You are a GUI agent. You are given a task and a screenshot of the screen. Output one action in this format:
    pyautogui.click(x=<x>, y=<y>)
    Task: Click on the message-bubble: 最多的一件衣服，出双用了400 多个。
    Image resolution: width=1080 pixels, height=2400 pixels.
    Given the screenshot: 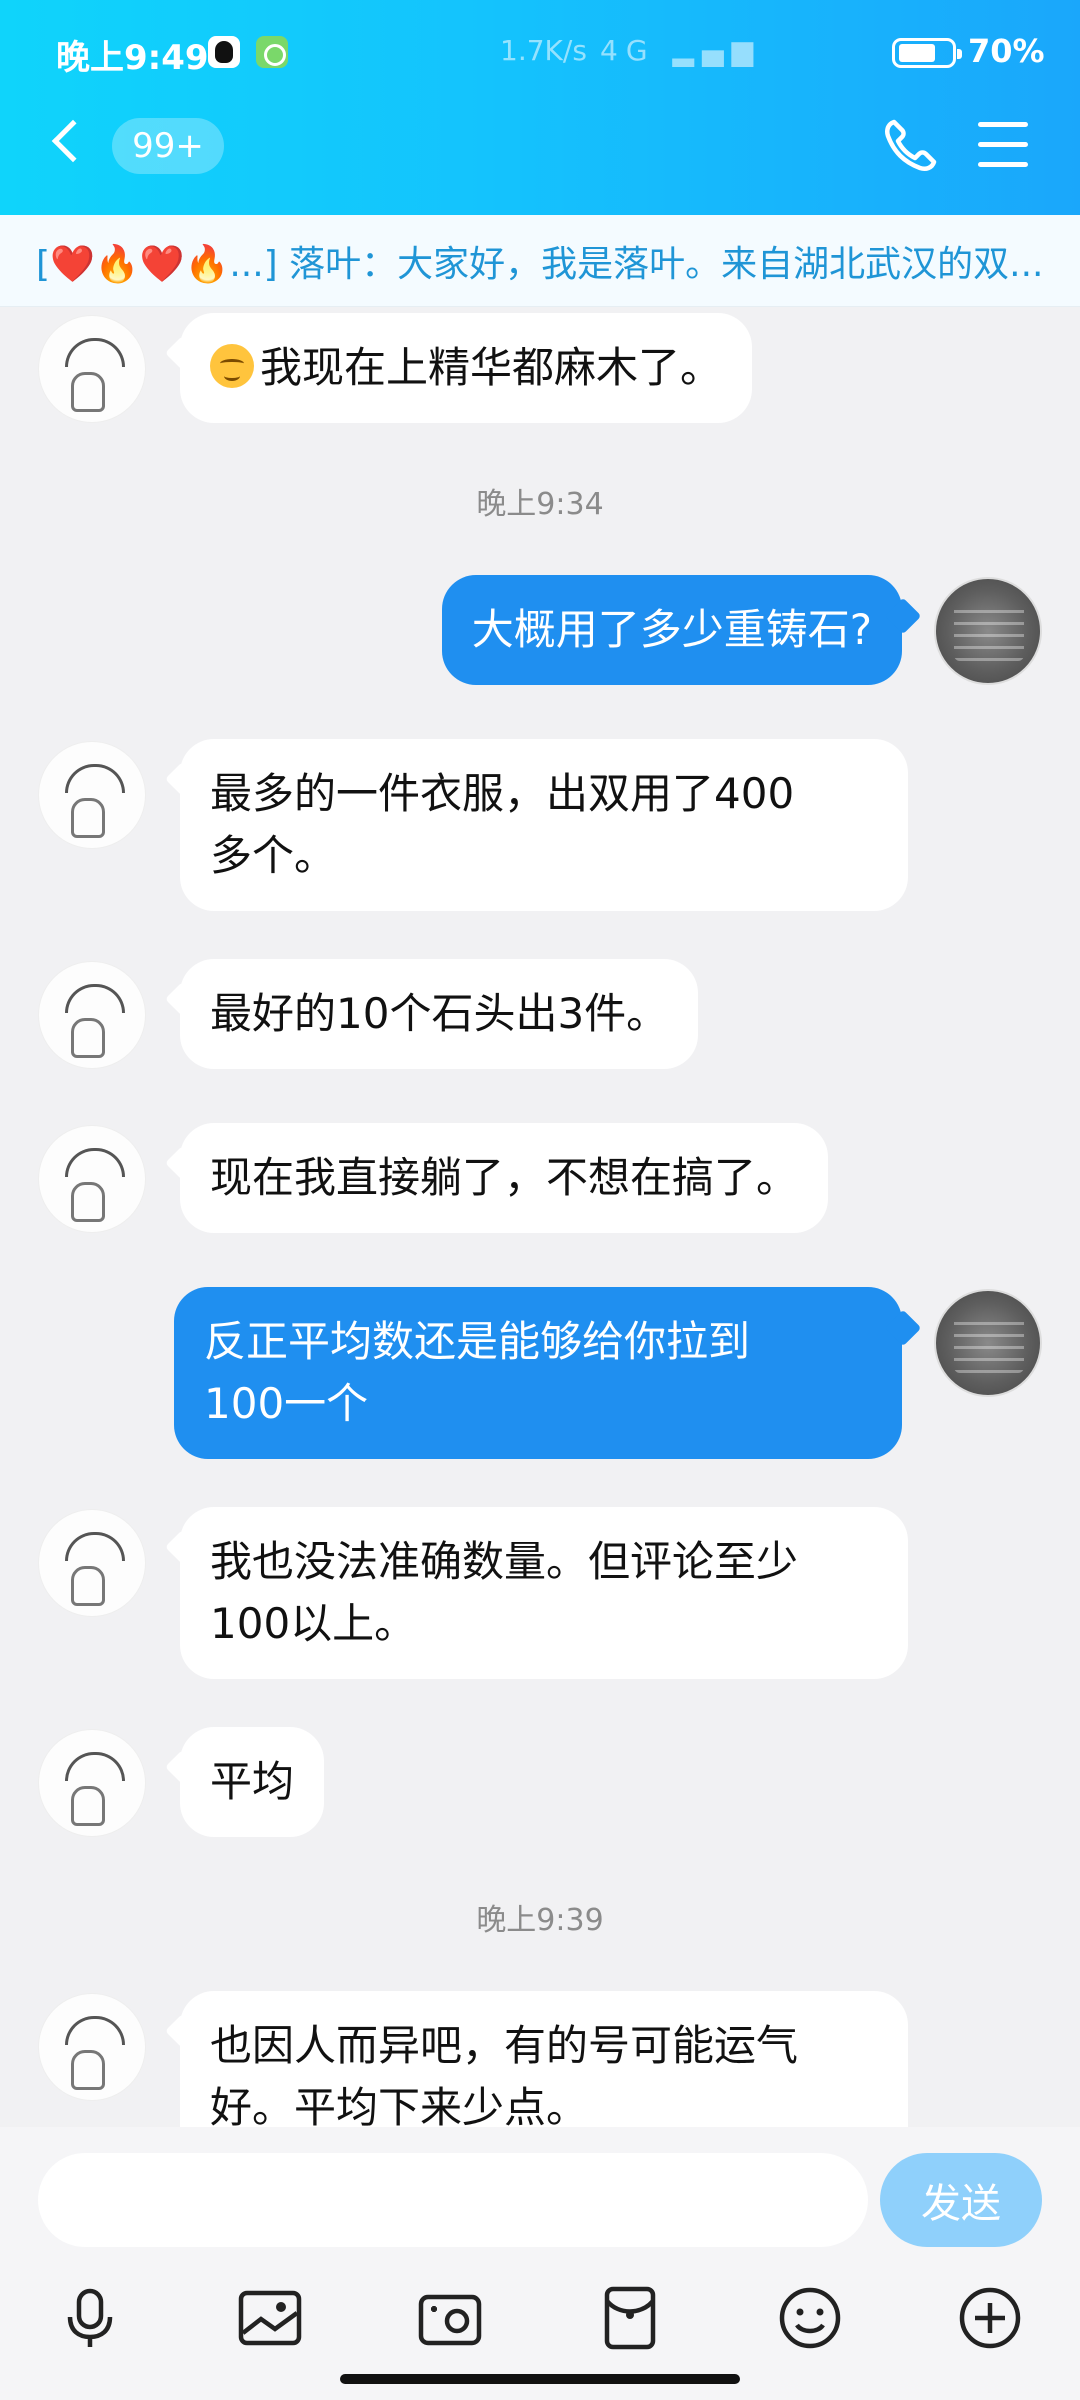 What is the action you would take?
    pyautogui.click(x=544, y=825)
    